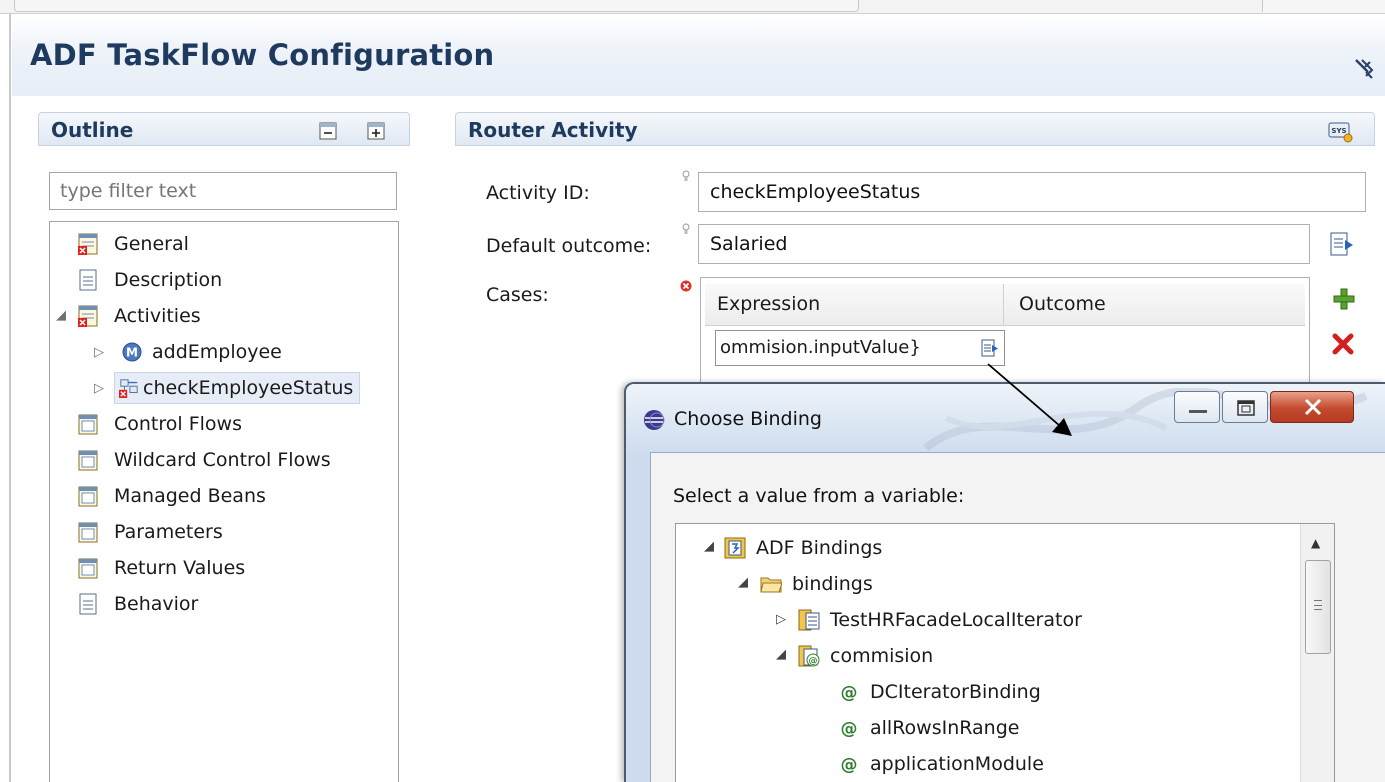 This screenshot has height=782, width=1385. What do you see at coordinates (955, 692) in the screenshot?
I see `tree-item-label: DCIteratorBinding` at bounding box center [955, 692].